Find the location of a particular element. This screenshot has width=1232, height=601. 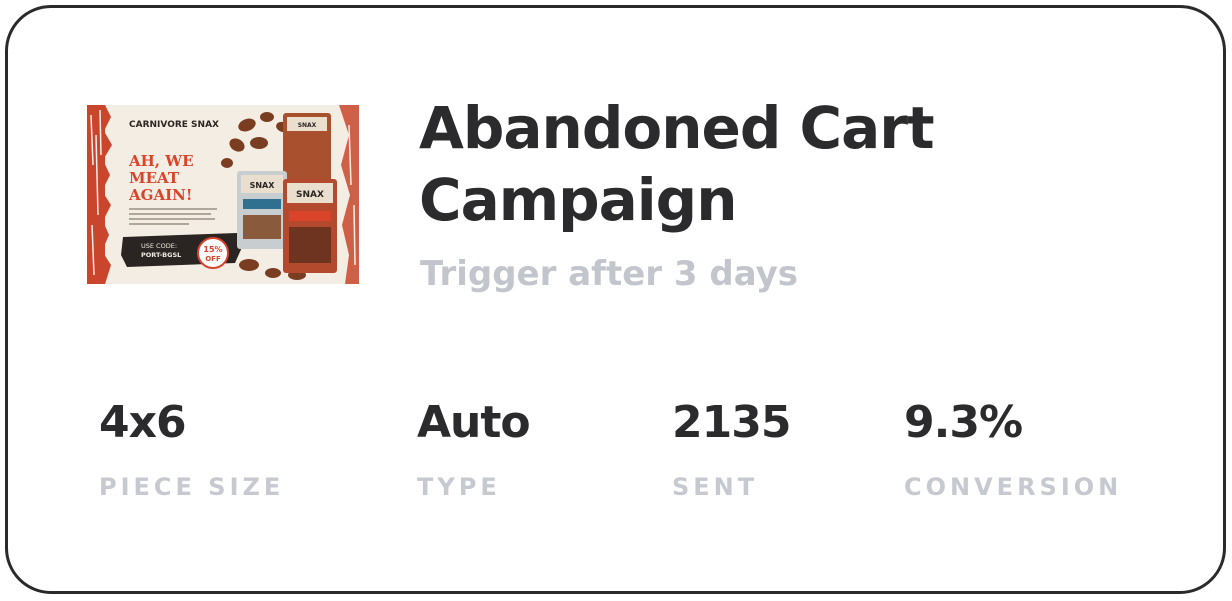

stat-sent: 2135 SENT is located at coordinates (731, 448).